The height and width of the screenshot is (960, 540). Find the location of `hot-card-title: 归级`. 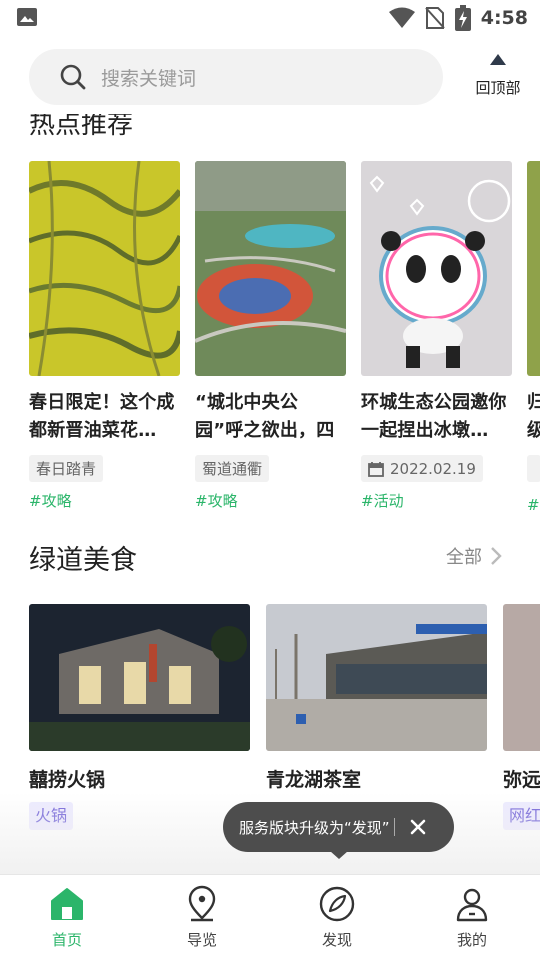

hot-card-title: 归级 is located at coordinates (533, 416).